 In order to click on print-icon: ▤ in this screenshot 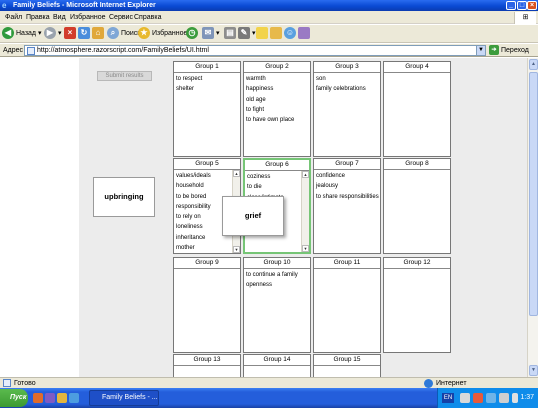, I will do `click(230, 33)`.